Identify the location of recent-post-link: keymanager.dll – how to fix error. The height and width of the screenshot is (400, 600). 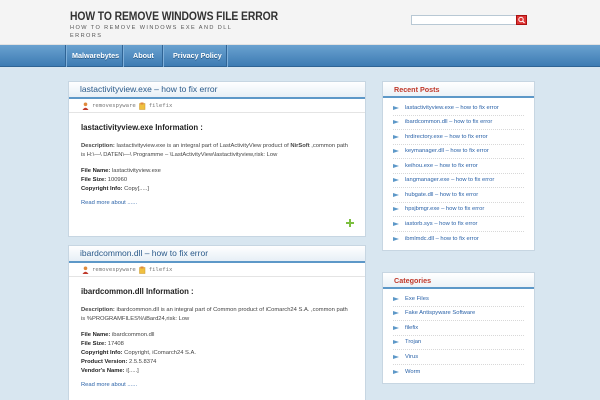
(458, 152).